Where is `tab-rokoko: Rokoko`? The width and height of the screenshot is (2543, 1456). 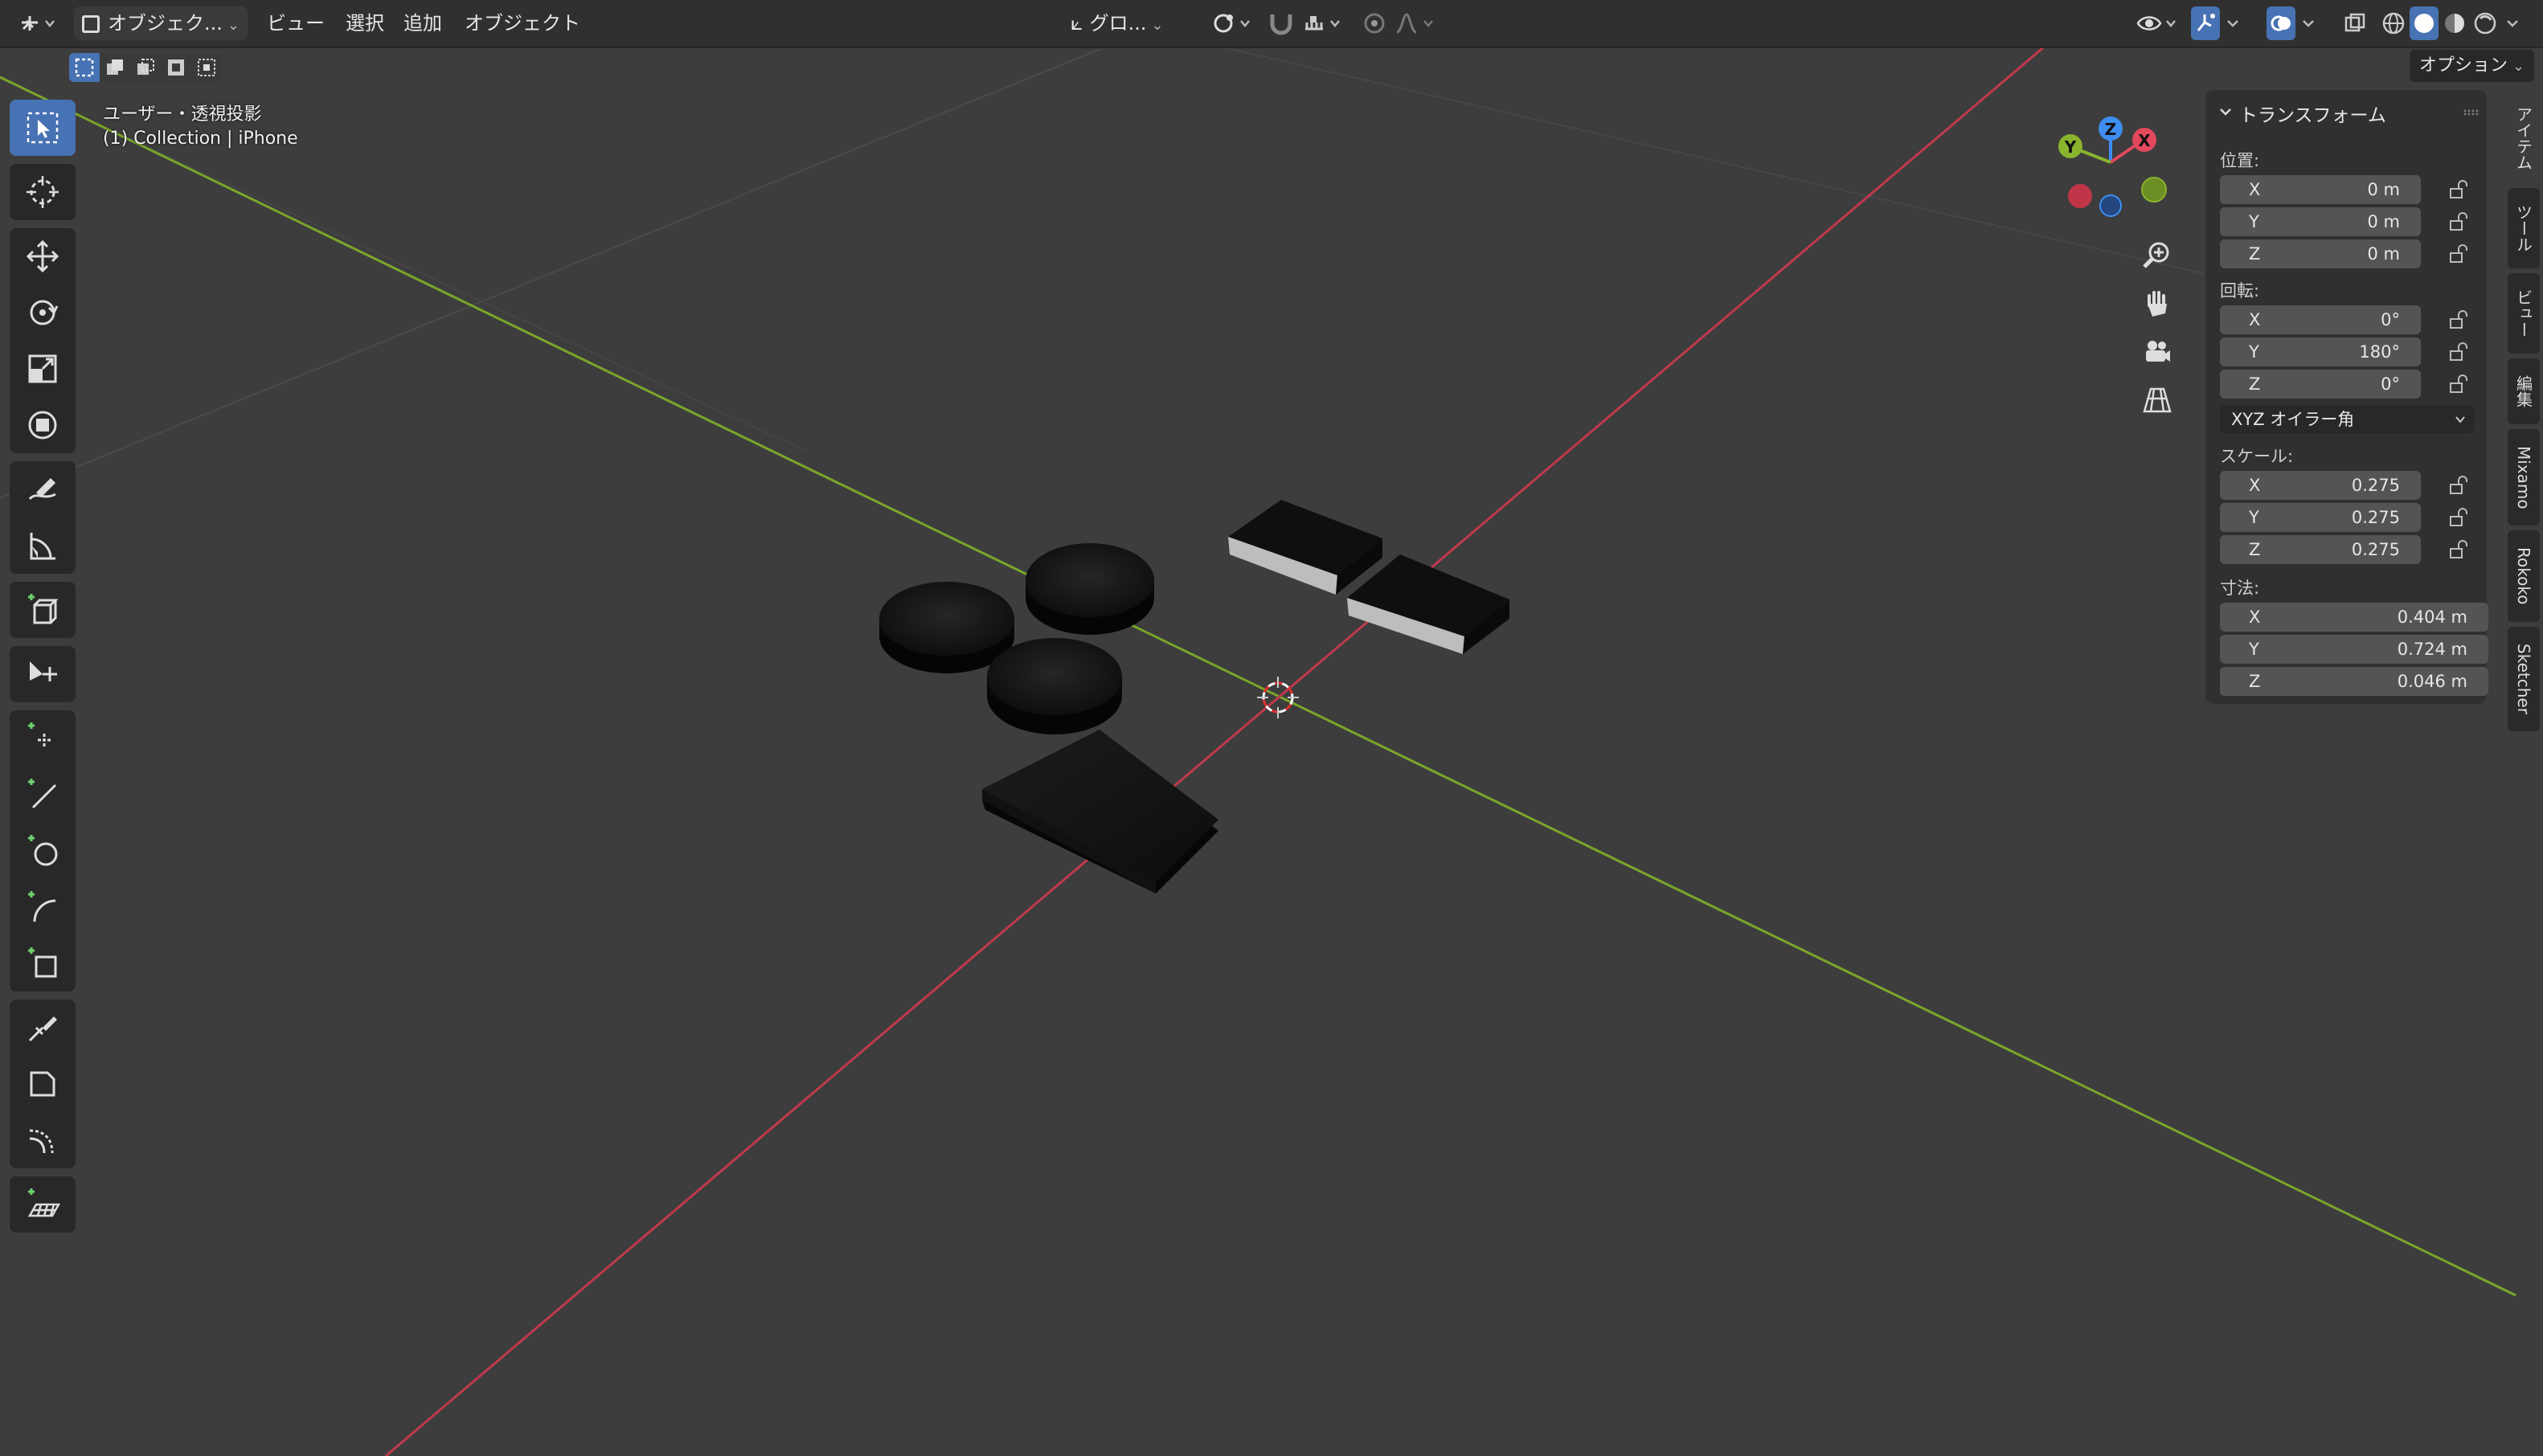
tab-rokoko: Rokoko is located at coordinates (2524, 576).